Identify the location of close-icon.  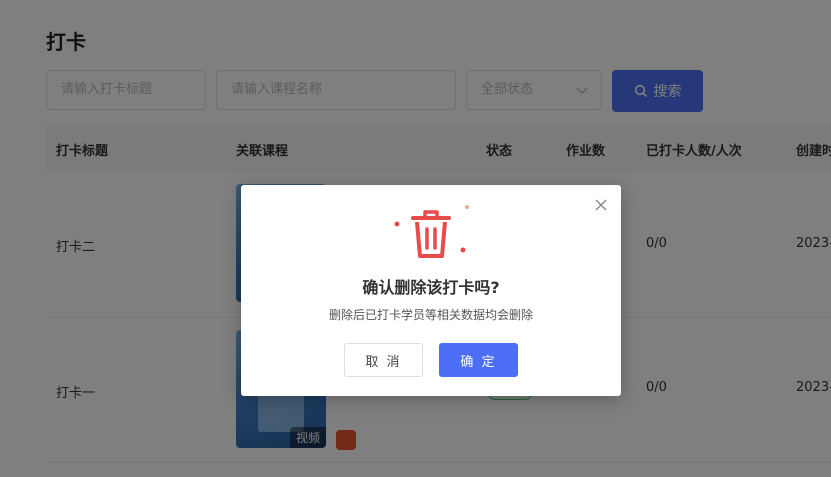
(601, 205).